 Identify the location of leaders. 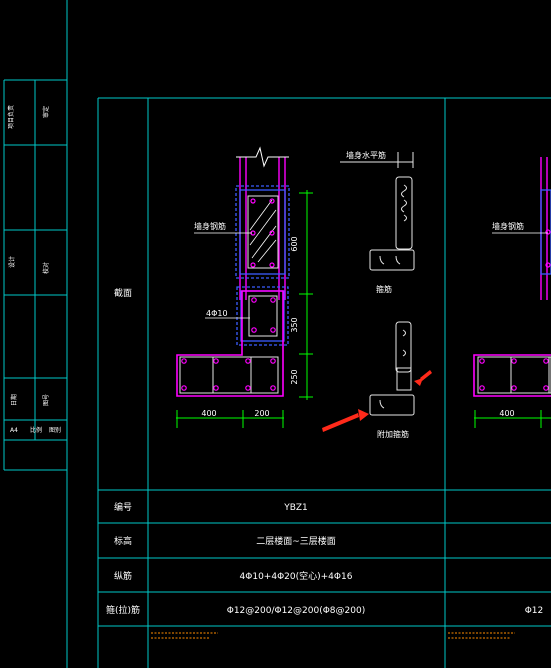
(223, 275).